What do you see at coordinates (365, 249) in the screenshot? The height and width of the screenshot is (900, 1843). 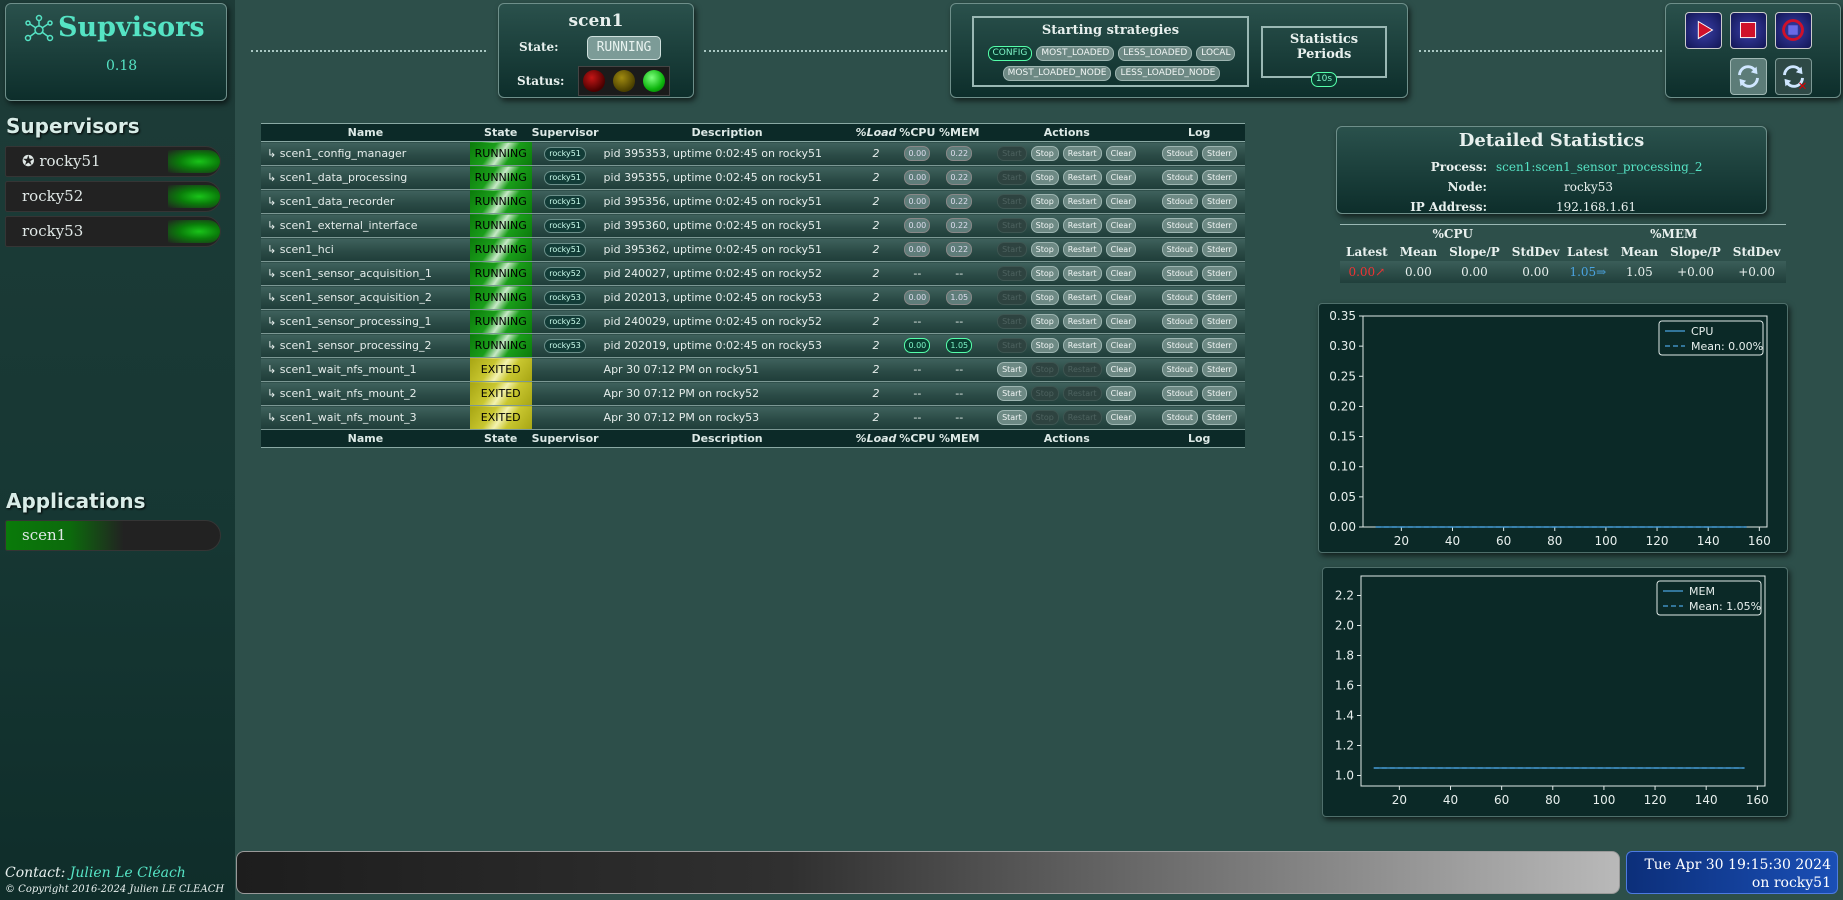 I see `process-name: ↳ scen1_hci` at bounding box center [365, 249].